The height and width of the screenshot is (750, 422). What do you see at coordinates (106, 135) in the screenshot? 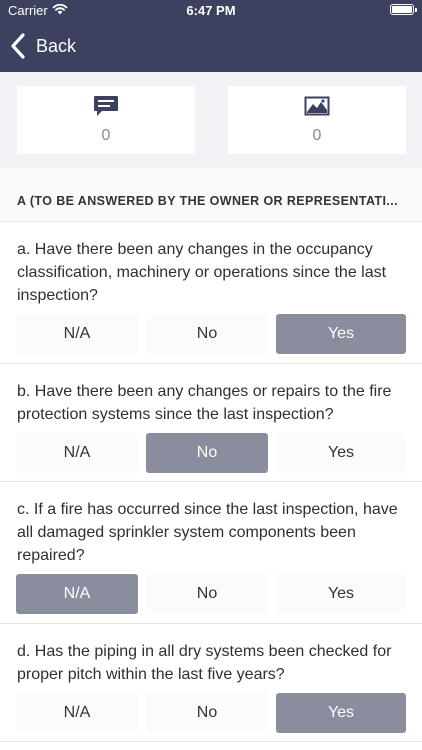
I see `comments-count: 0` at bounding box center [106, 135].